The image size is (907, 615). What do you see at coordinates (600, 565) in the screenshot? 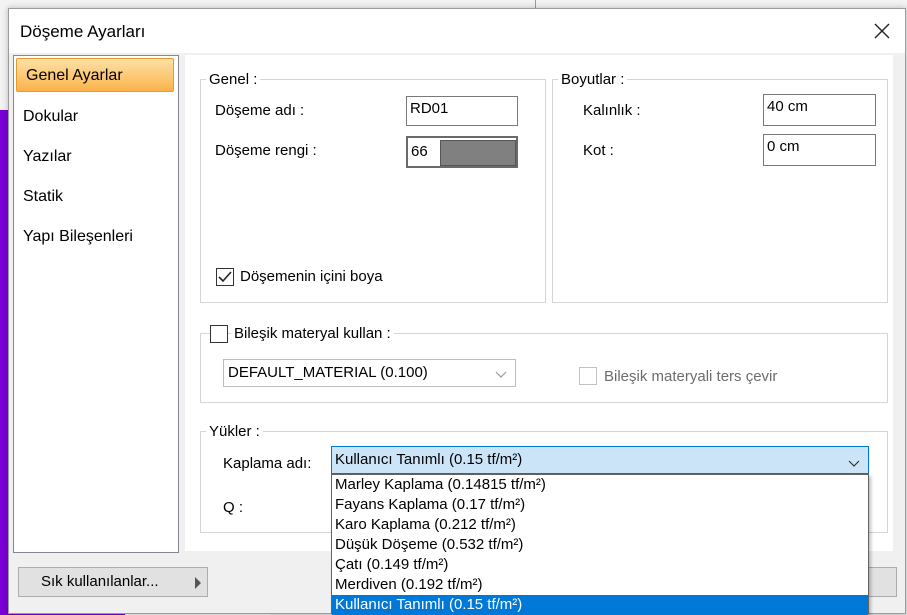
I see `list-item: Çatı (0.149 tf/m²)` at bounding box center [600, 565].